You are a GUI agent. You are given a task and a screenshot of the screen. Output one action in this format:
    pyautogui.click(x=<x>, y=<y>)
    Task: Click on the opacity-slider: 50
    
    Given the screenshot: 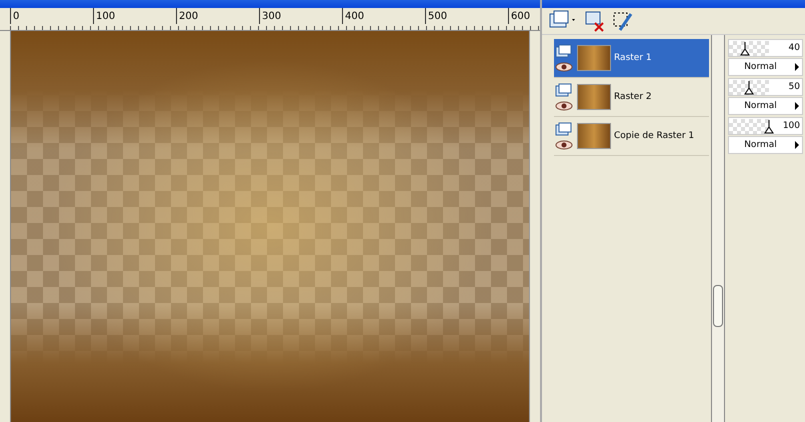 What is the action you would take?
    pyautogui.click(x=765, y=87)
    